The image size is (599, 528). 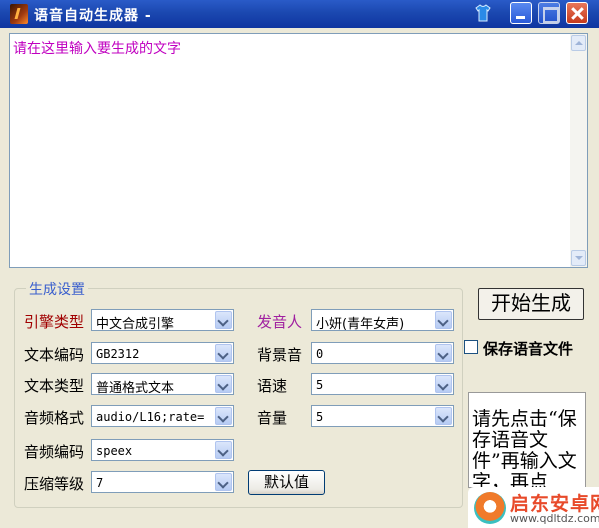 I want to click on volume-value: 5, so click(x=320, y=417).